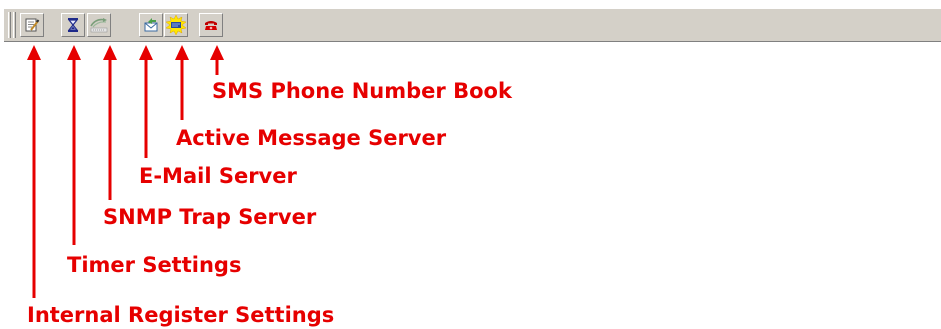 The image size is (941, 329). I want to click on arrow-snmp-trap, so click(110, 122).